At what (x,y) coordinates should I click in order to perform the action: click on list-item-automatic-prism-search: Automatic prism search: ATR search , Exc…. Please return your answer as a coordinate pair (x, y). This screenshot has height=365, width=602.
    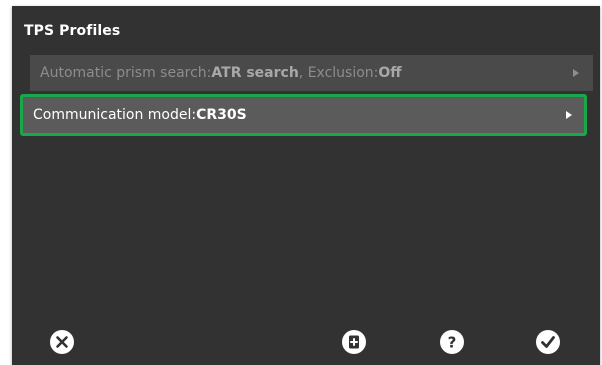
    Looking at the image, I should click on (311, 73).